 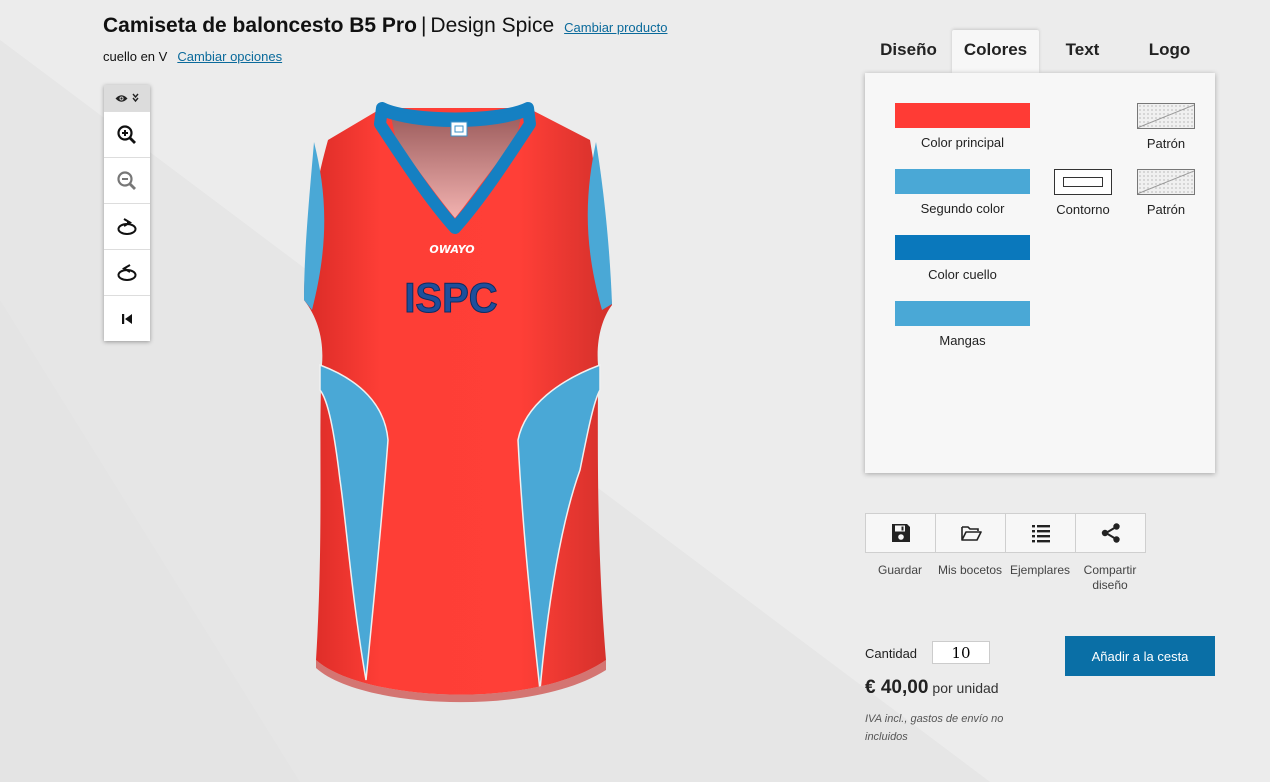 I want to click on options-row: cuello en V Cambiar opciones, so click(x=192, y=56).